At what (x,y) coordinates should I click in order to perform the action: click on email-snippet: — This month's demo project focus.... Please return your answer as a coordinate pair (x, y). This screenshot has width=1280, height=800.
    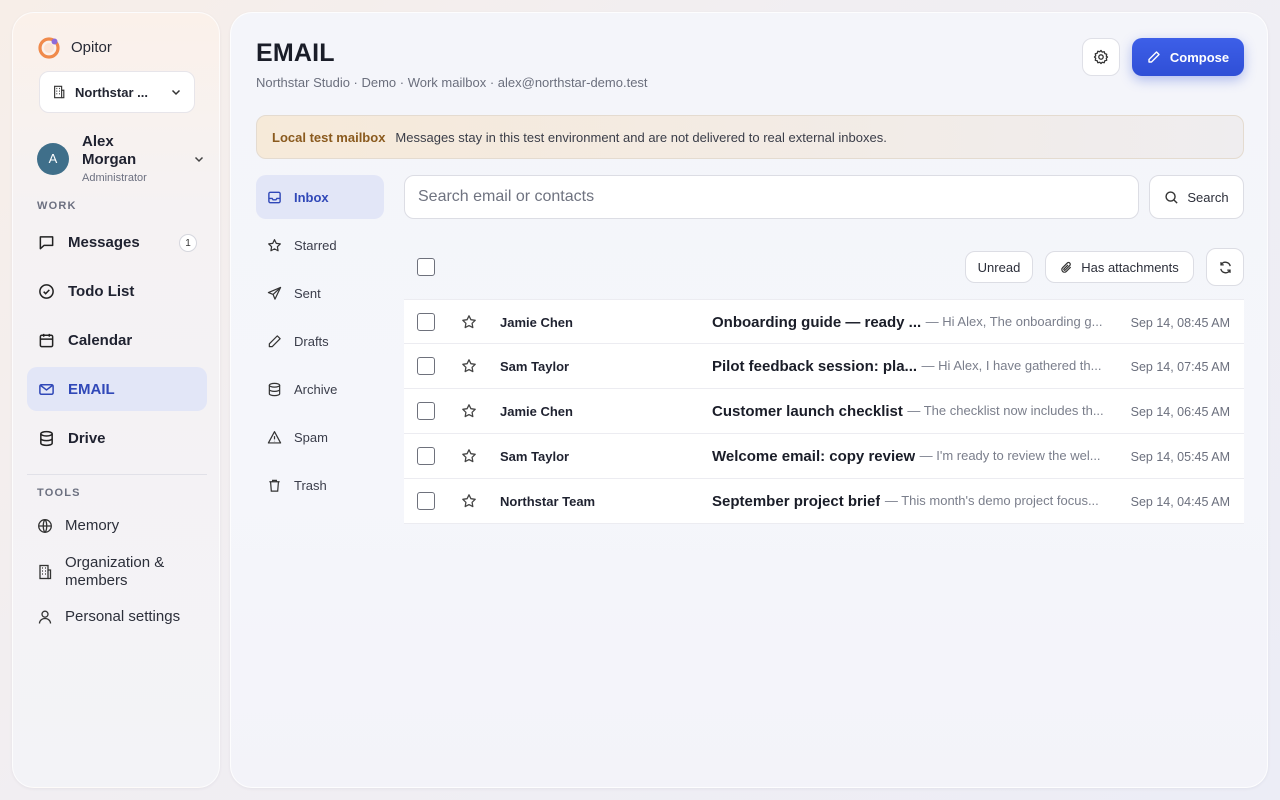
    Looking at the image, I should click on (991, 500).